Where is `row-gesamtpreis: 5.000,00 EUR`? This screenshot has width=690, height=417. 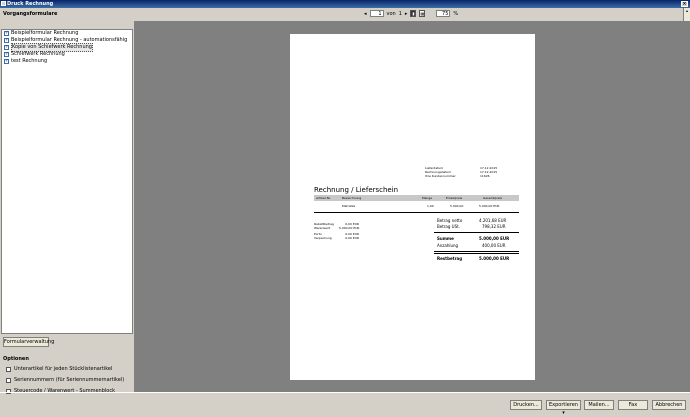
row-gesamtpreis: 5.000,00 EUR is located at coordinates (489, 206).